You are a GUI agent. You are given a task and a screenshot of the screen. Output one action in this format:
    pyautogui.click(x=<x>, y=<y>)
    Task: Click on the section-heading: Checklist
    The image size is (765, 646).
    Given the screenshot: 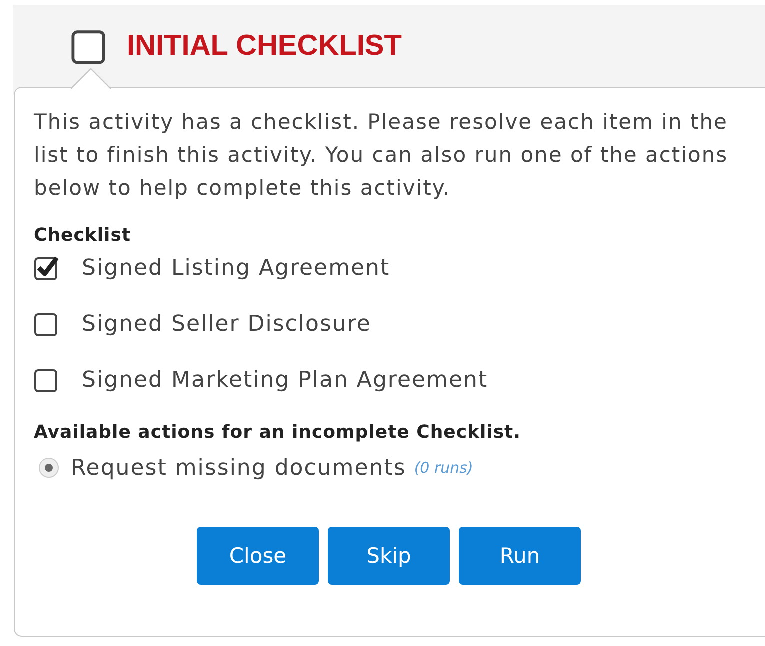 What is the action you would take?
    pyautogui.click(x=83, y=235)
    